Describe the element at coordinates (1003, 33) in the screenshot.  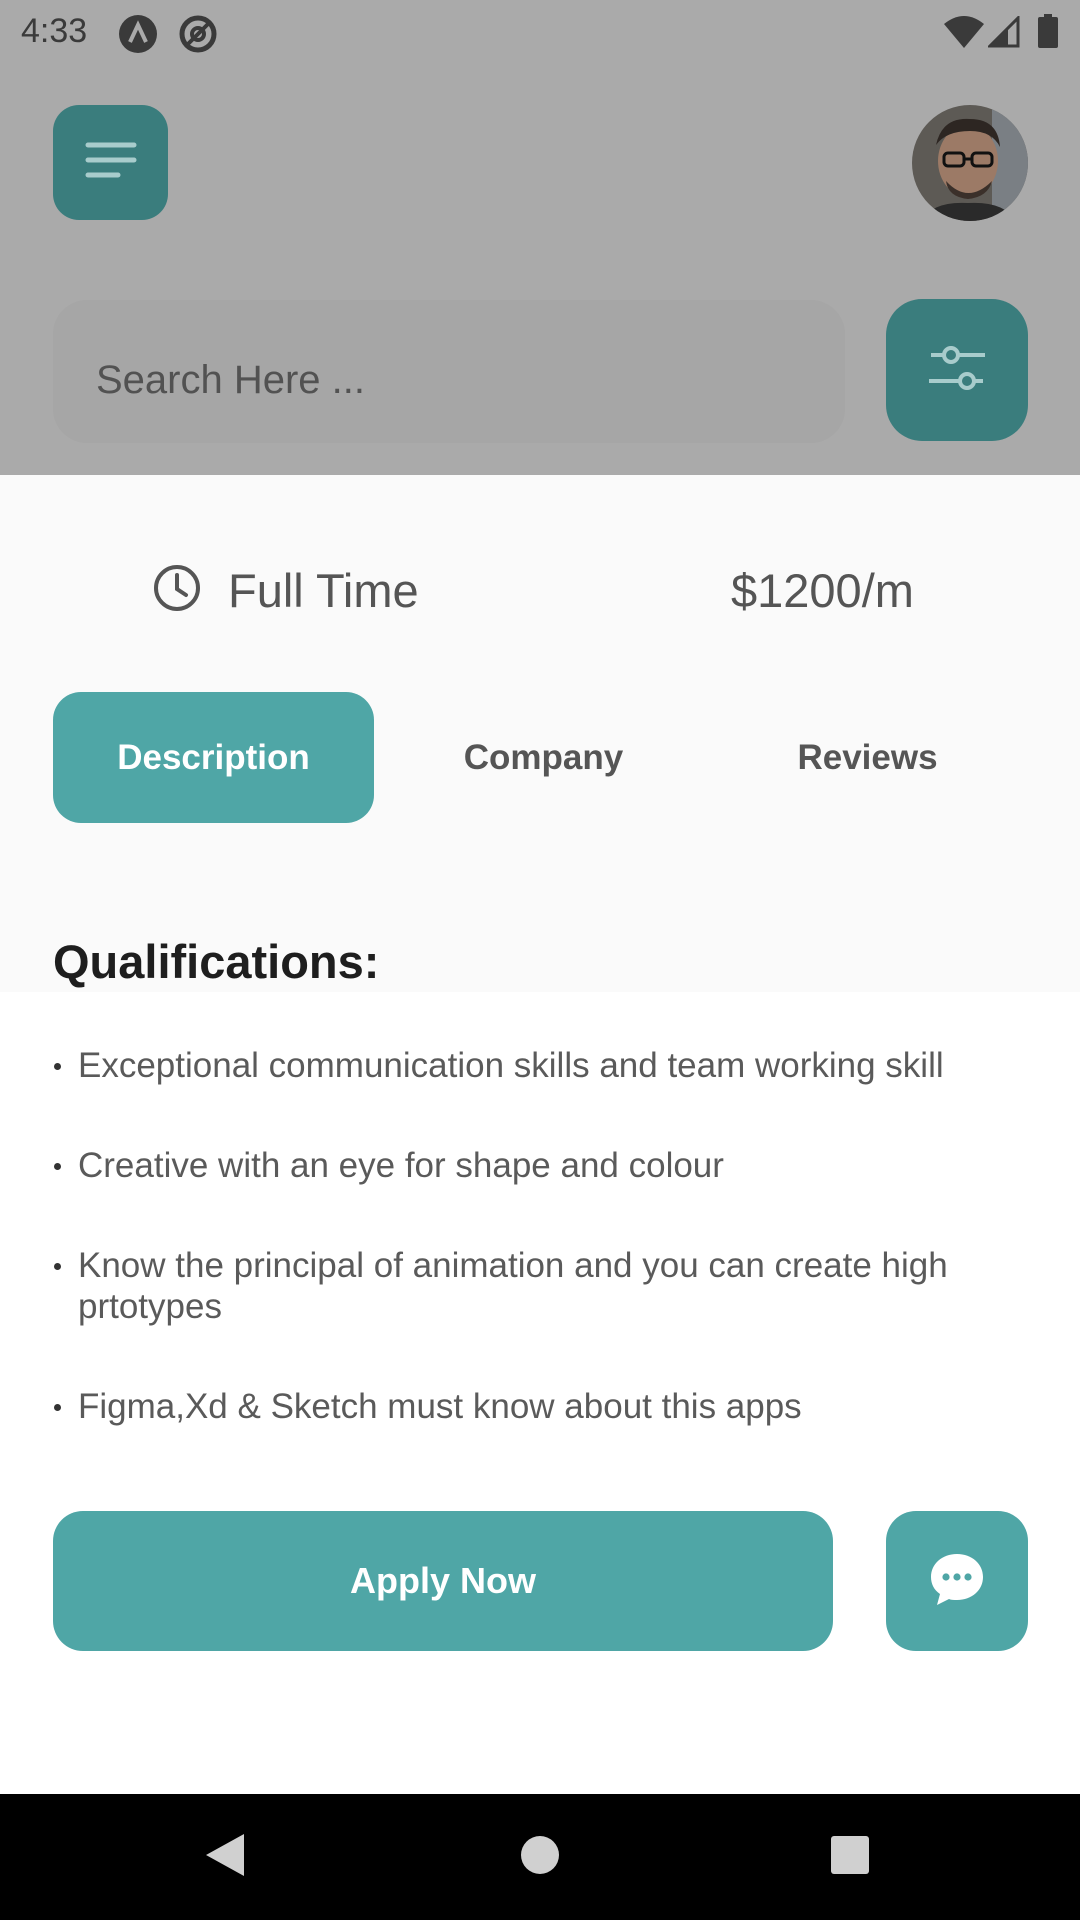
I see `cell-signal-icon` at that location.